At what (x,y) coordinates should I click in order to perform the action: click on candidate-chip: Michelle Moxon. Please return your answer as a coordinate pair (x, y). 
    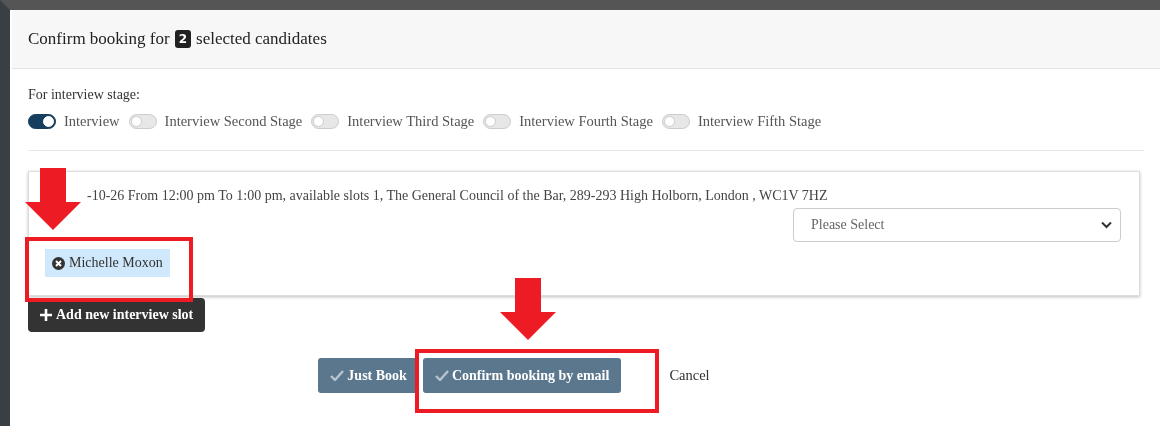
    Looking at the image, I should click on (107, 263).